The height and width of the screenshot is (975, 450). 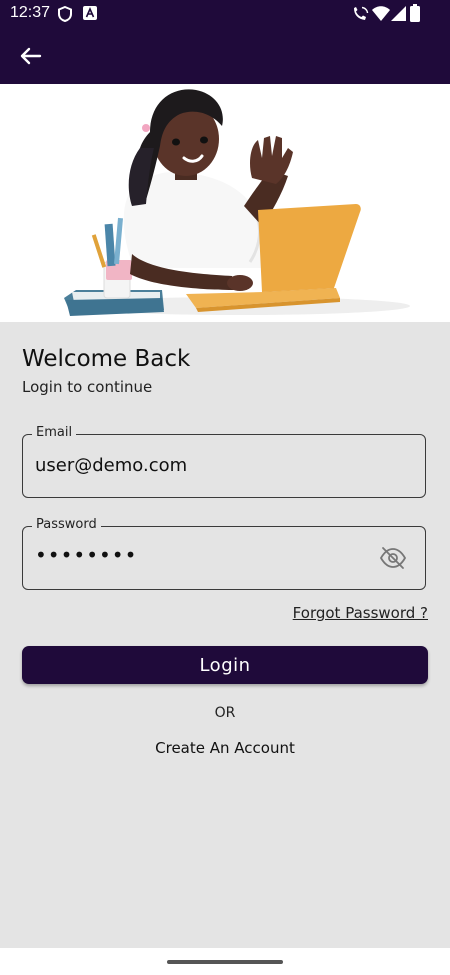 I want to click on shield-icon, so click(x=65, y=14).